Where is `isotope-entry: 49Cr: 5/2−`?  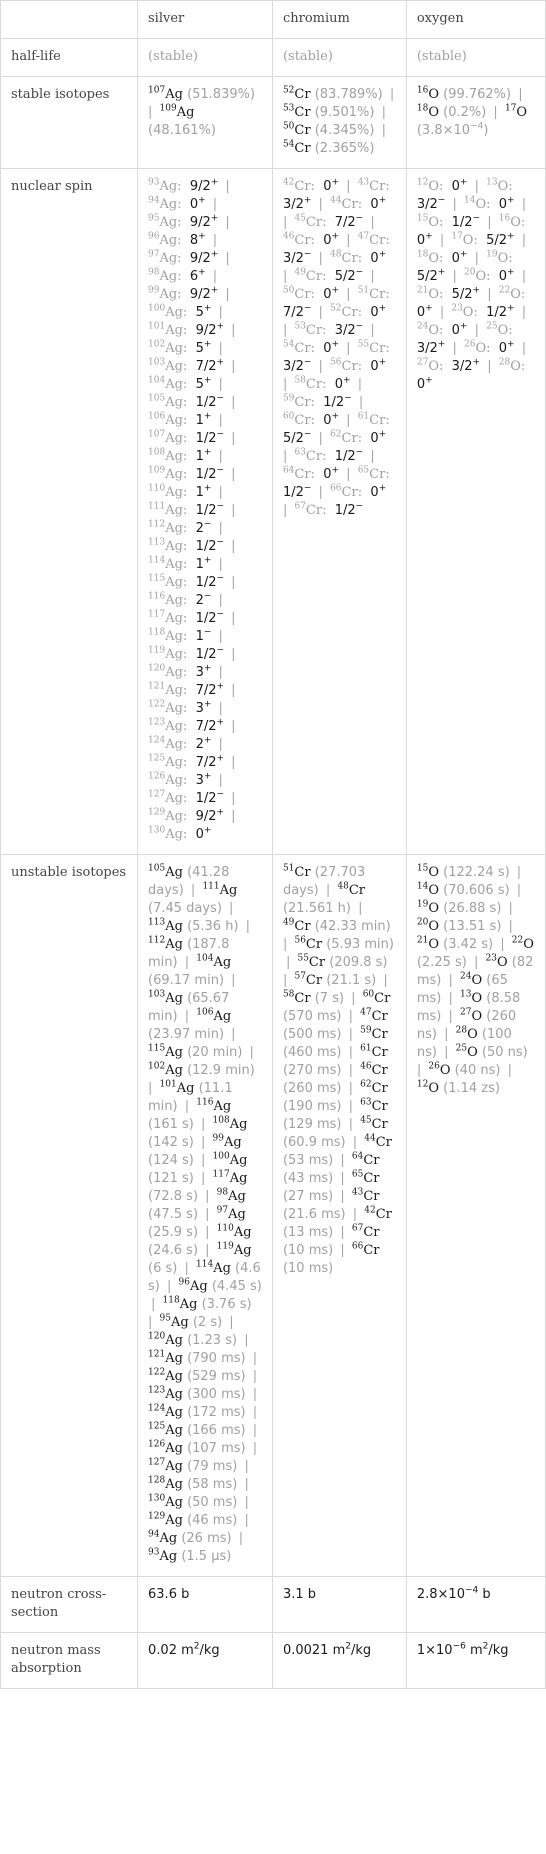
isotope-entry: 49Cr: 5/2− is located at coordinates (329, 275).